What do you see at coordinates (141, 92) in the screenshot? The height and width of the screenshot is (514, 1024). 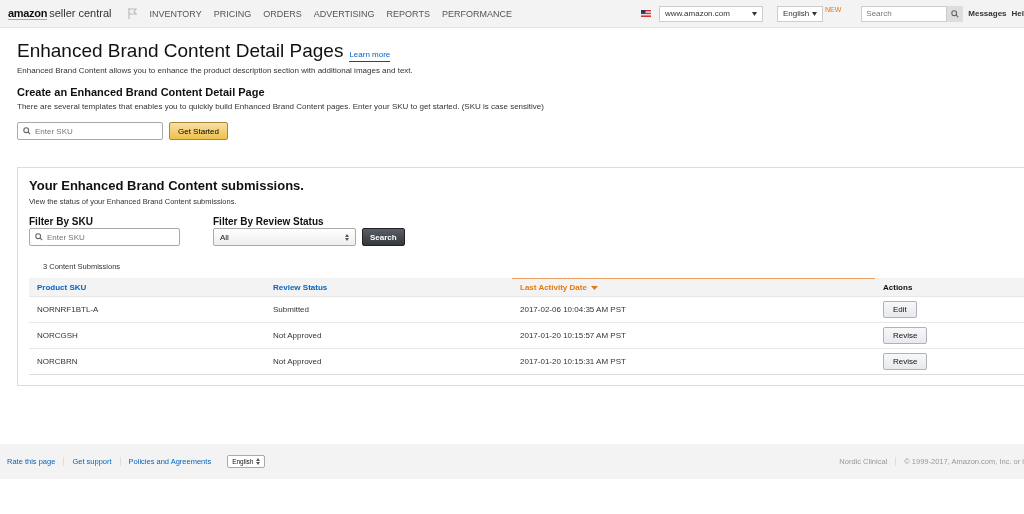 I see `section-title: Create an Enhanced Brand Content Detail Page` at bounding box center [141, 92].